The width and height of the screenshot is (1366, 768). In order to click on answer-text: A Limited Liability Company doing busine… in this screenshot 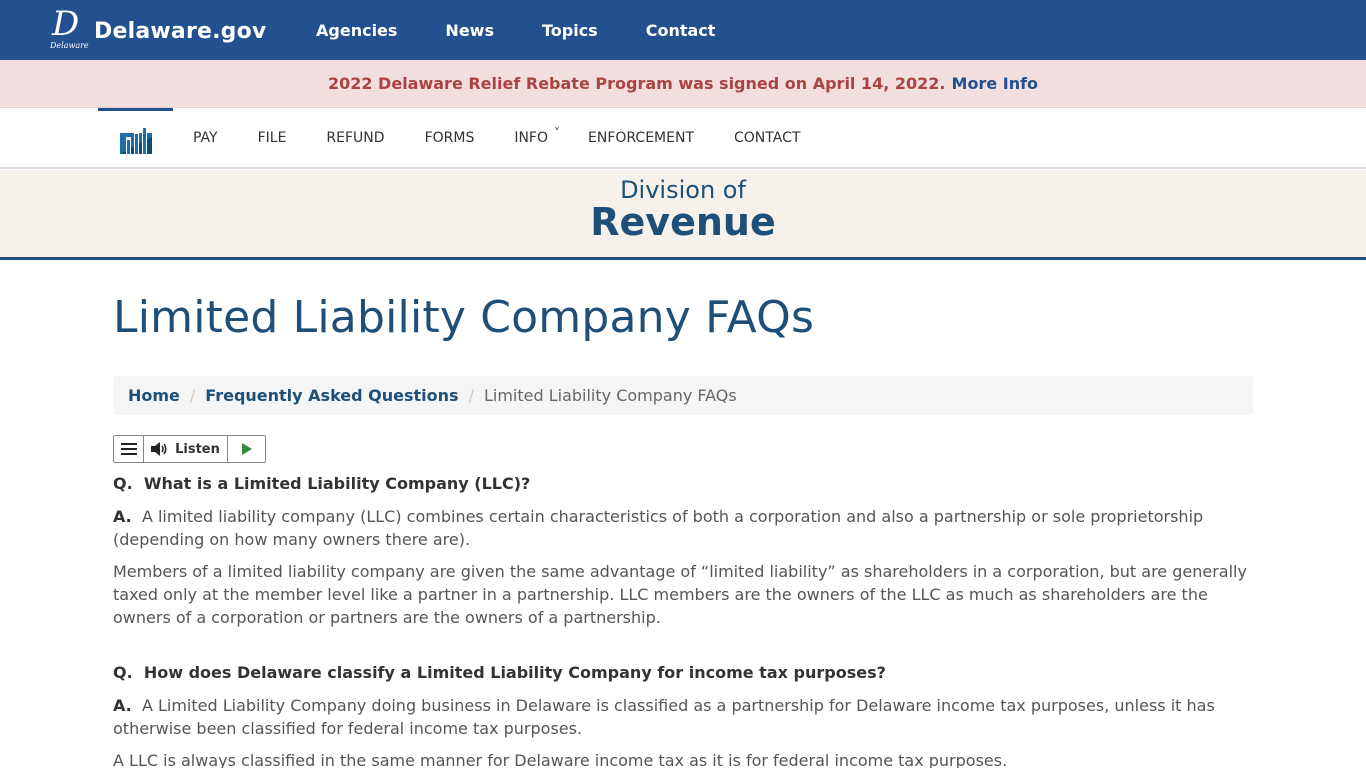, I will do `click(664, 717)`.